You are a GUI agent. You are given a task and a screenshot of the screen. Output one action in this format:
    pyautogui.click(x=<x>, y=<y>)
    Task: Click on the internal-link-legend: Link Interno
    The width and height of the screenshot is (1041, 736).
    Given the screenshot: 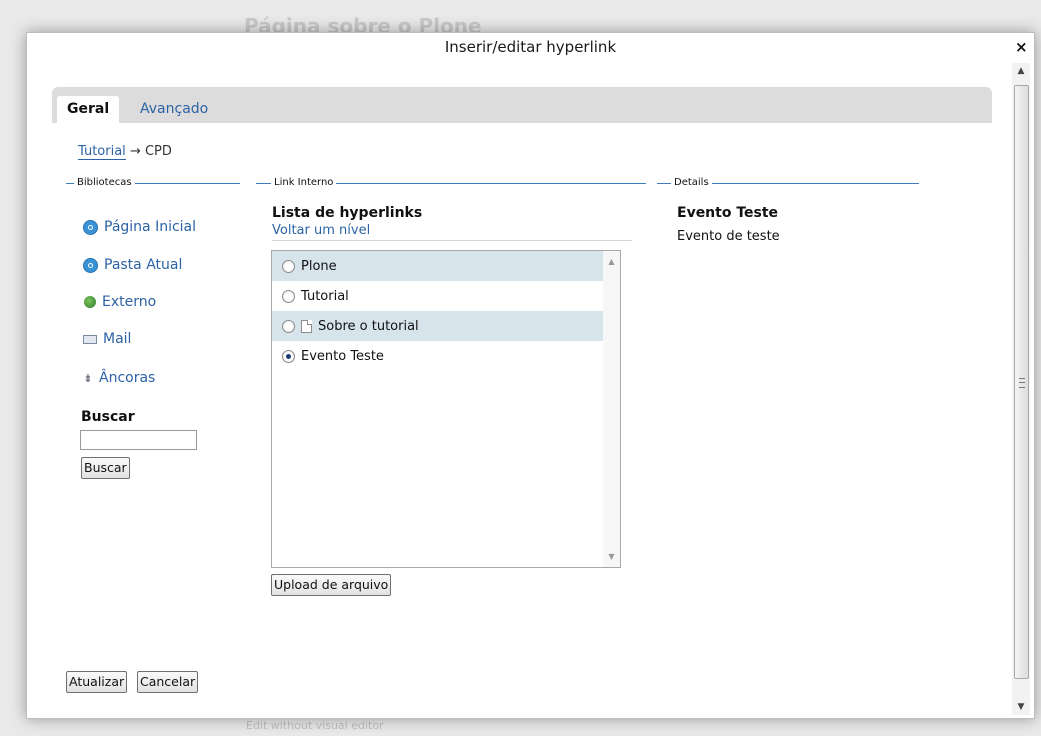 What is the action you would take?
    pyautogui.click(x=451, y=183)
    